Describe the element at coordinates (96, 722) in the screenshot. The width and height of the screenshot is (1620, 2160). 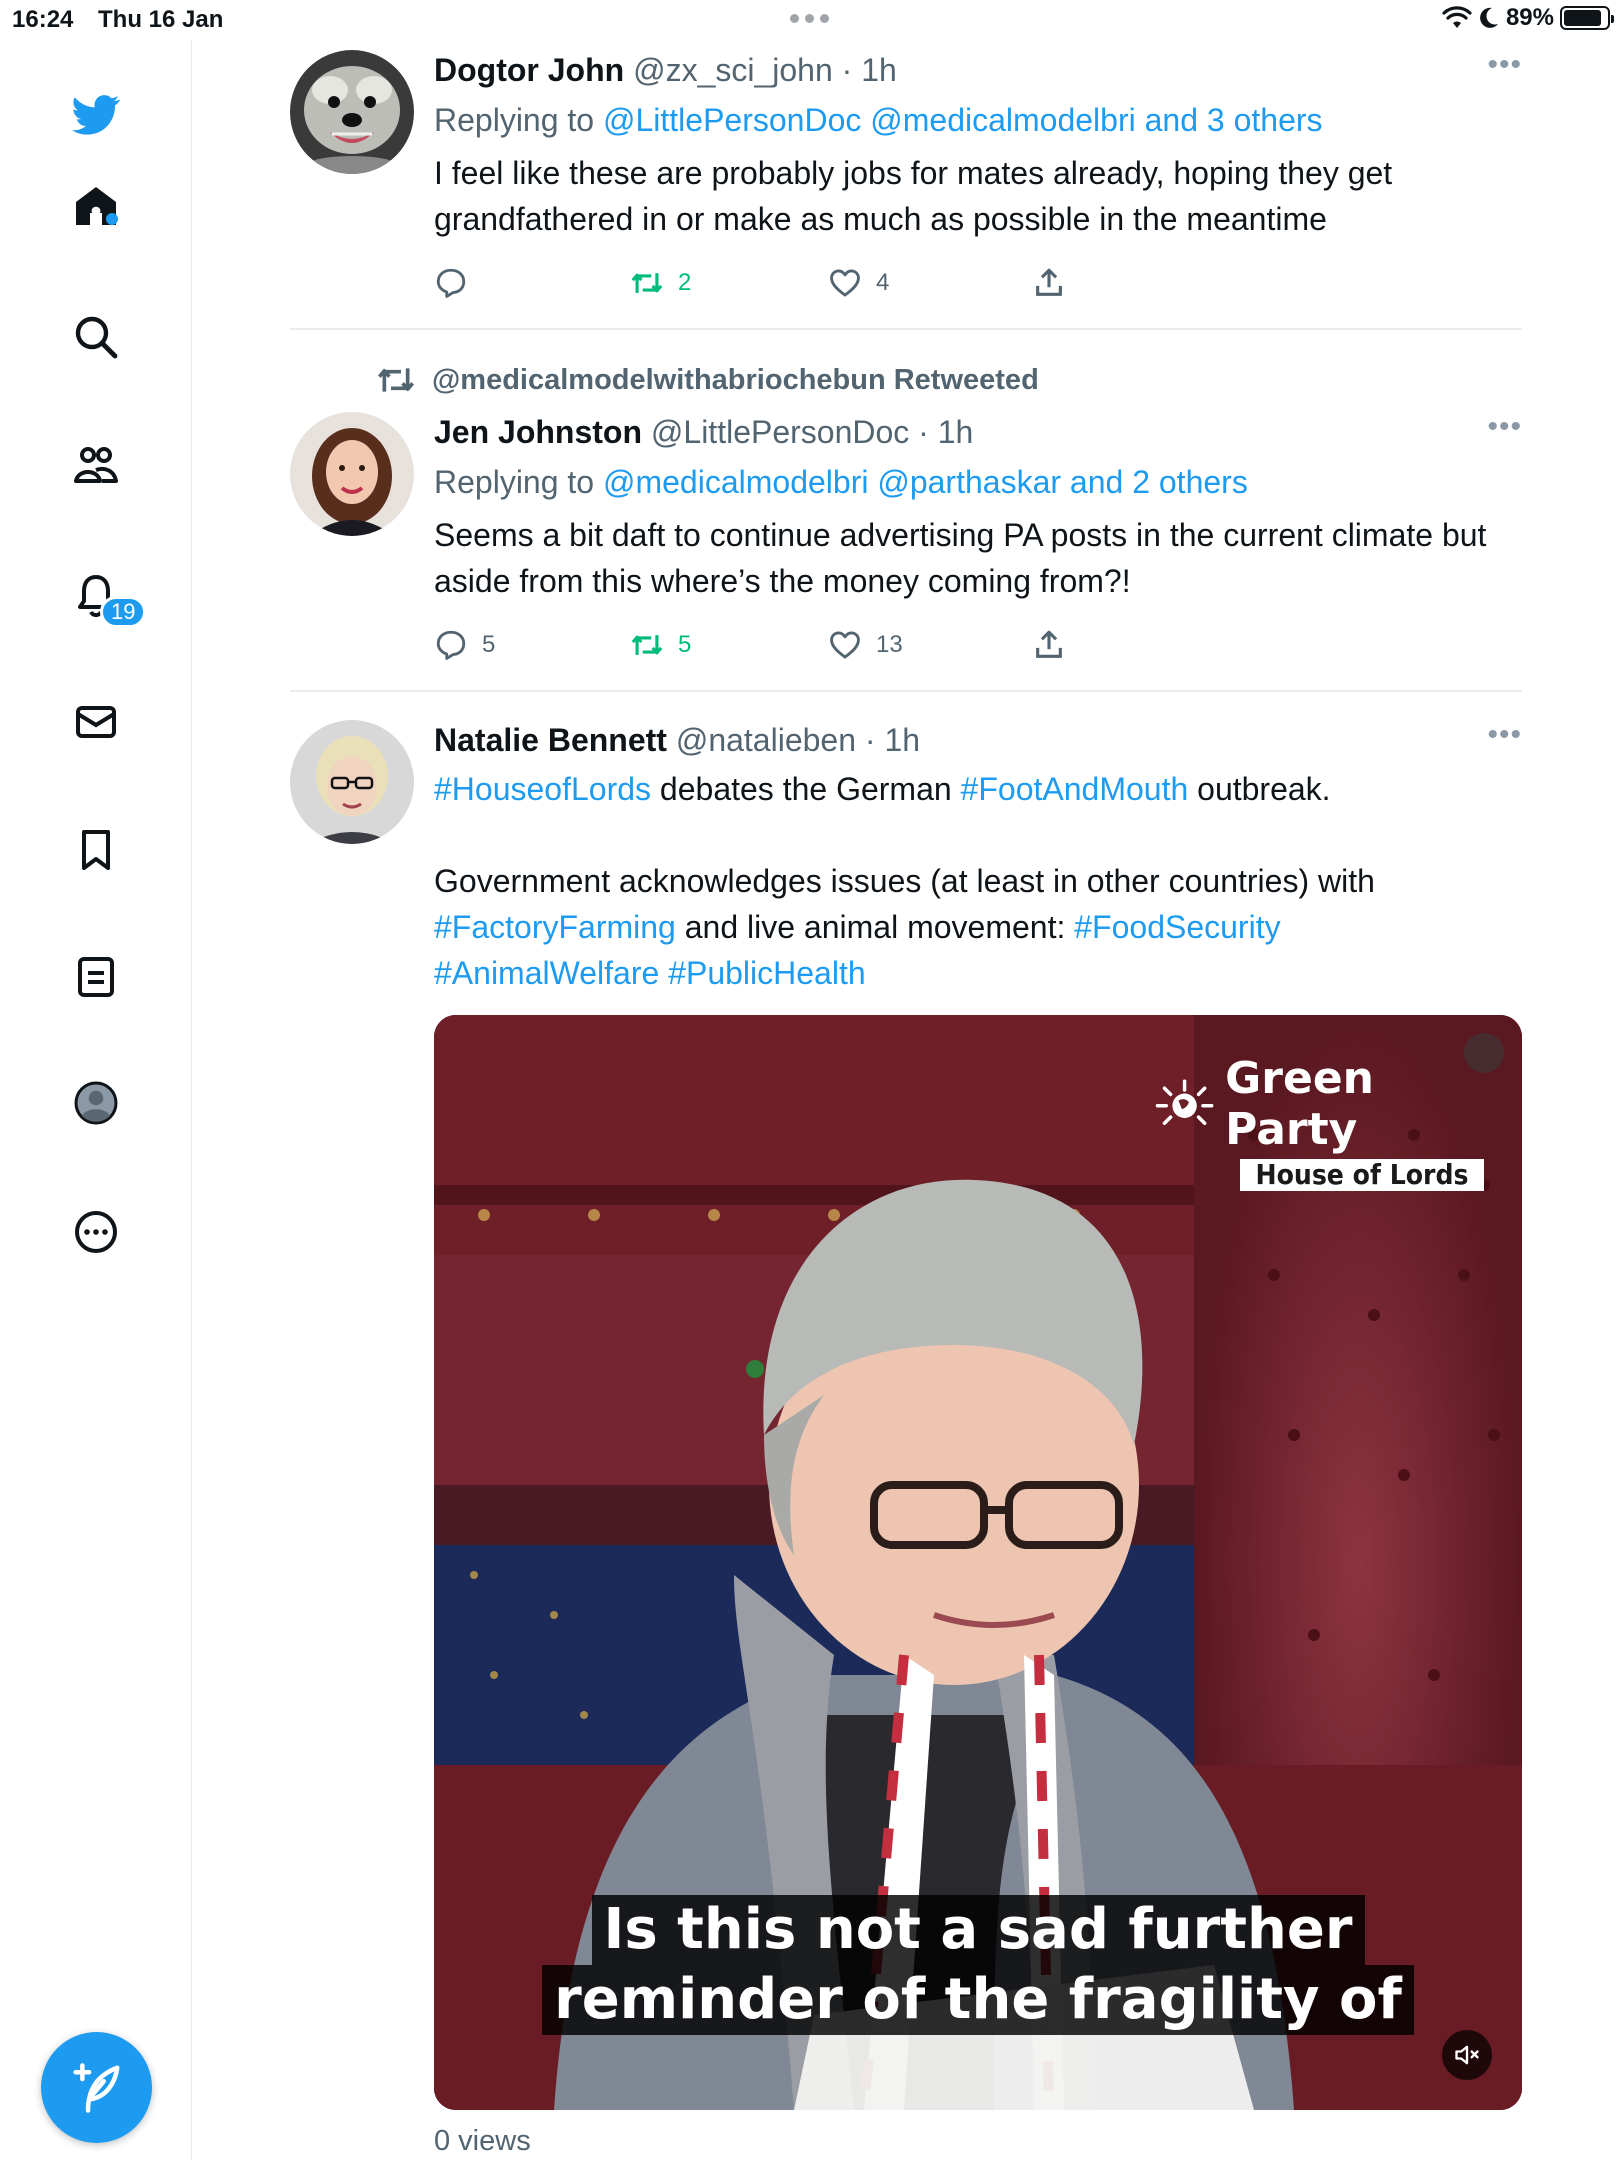
I see `mail-icon` at that location.